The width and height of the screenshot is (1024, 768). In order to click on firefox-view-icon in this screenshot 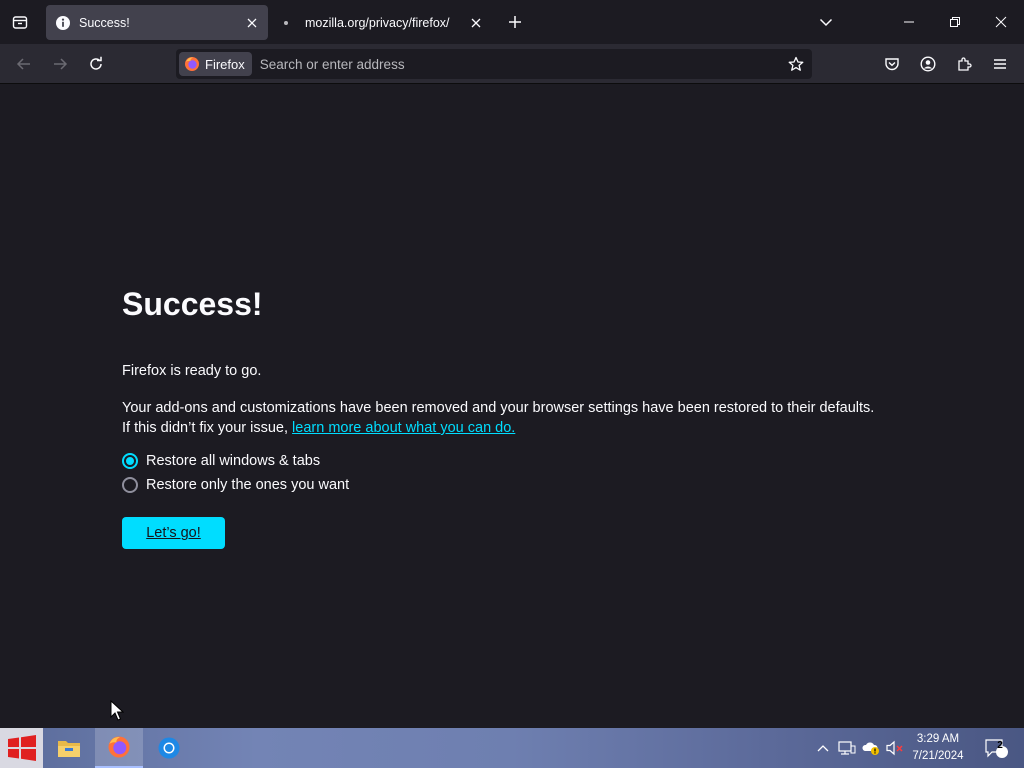, I will do `click(20, 22)`.